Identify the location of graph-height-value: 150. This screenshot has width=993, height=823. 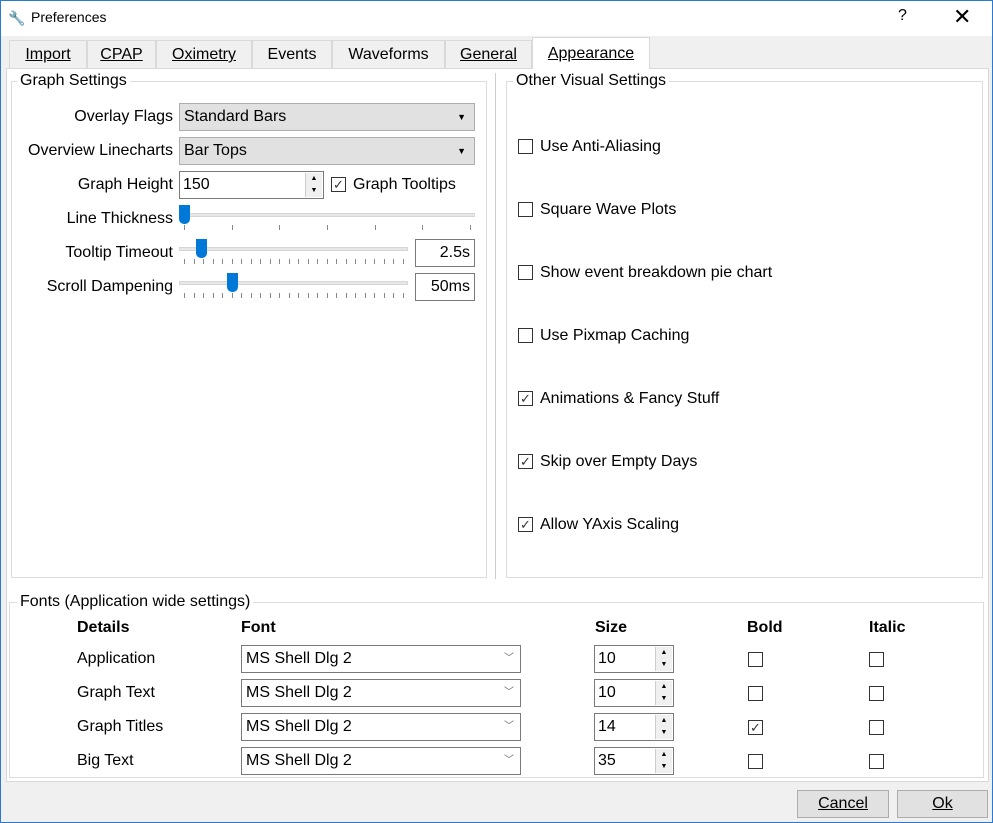
(196, 184).